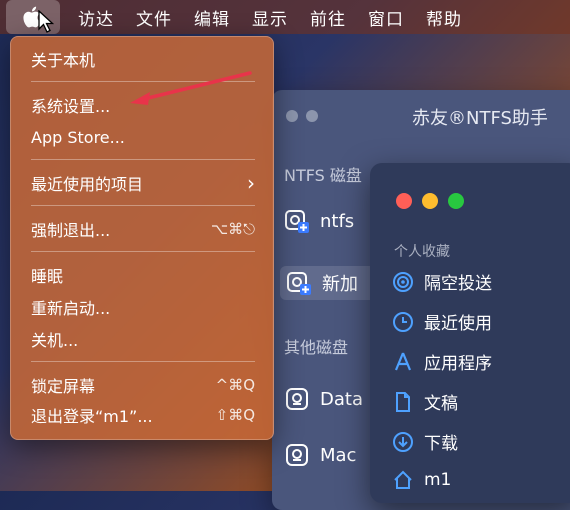  I want to click on sidebar-item-label: 文稿, so click(441, 404).